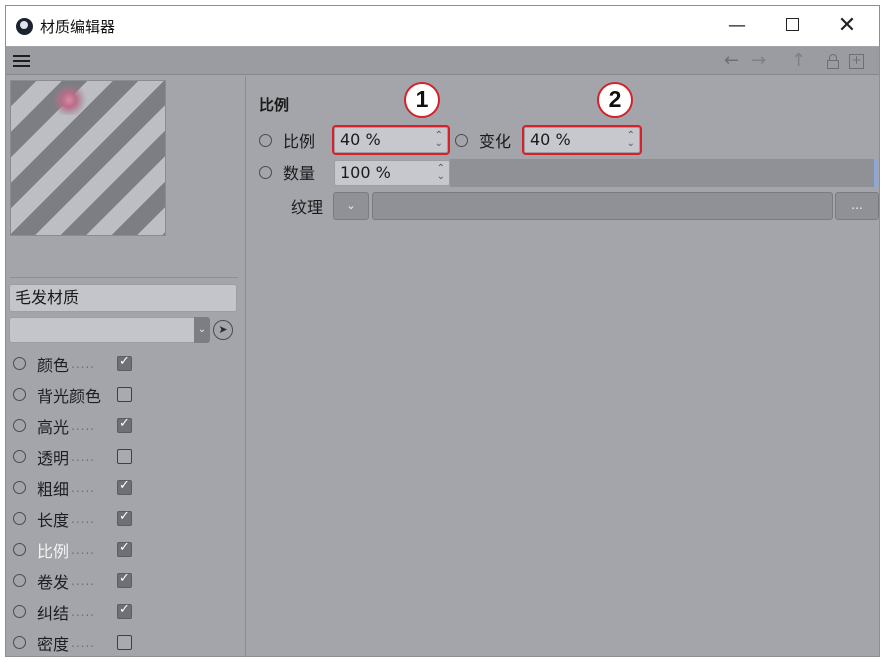 The image size is (885, 662). I want to click on close-button: ✕, so click(847, 26).